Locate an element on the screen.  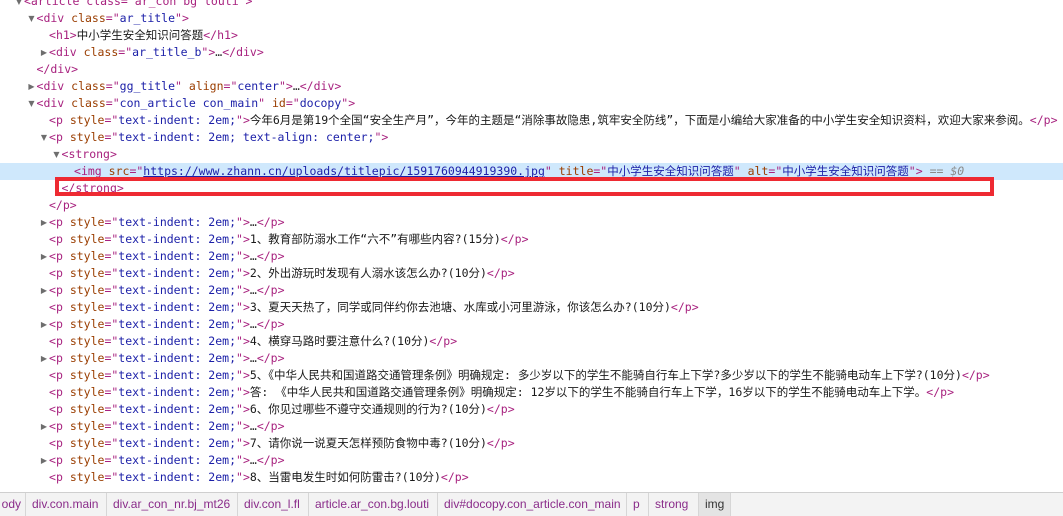
breadcrumb-item: ody is located at coordinates (13, 504).